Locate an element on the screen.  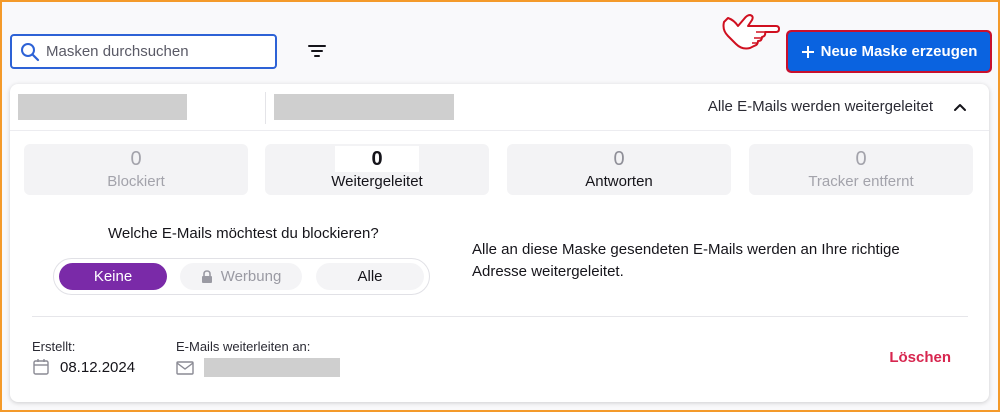
block-option-none: Keine is located at coordinates (113, 276).